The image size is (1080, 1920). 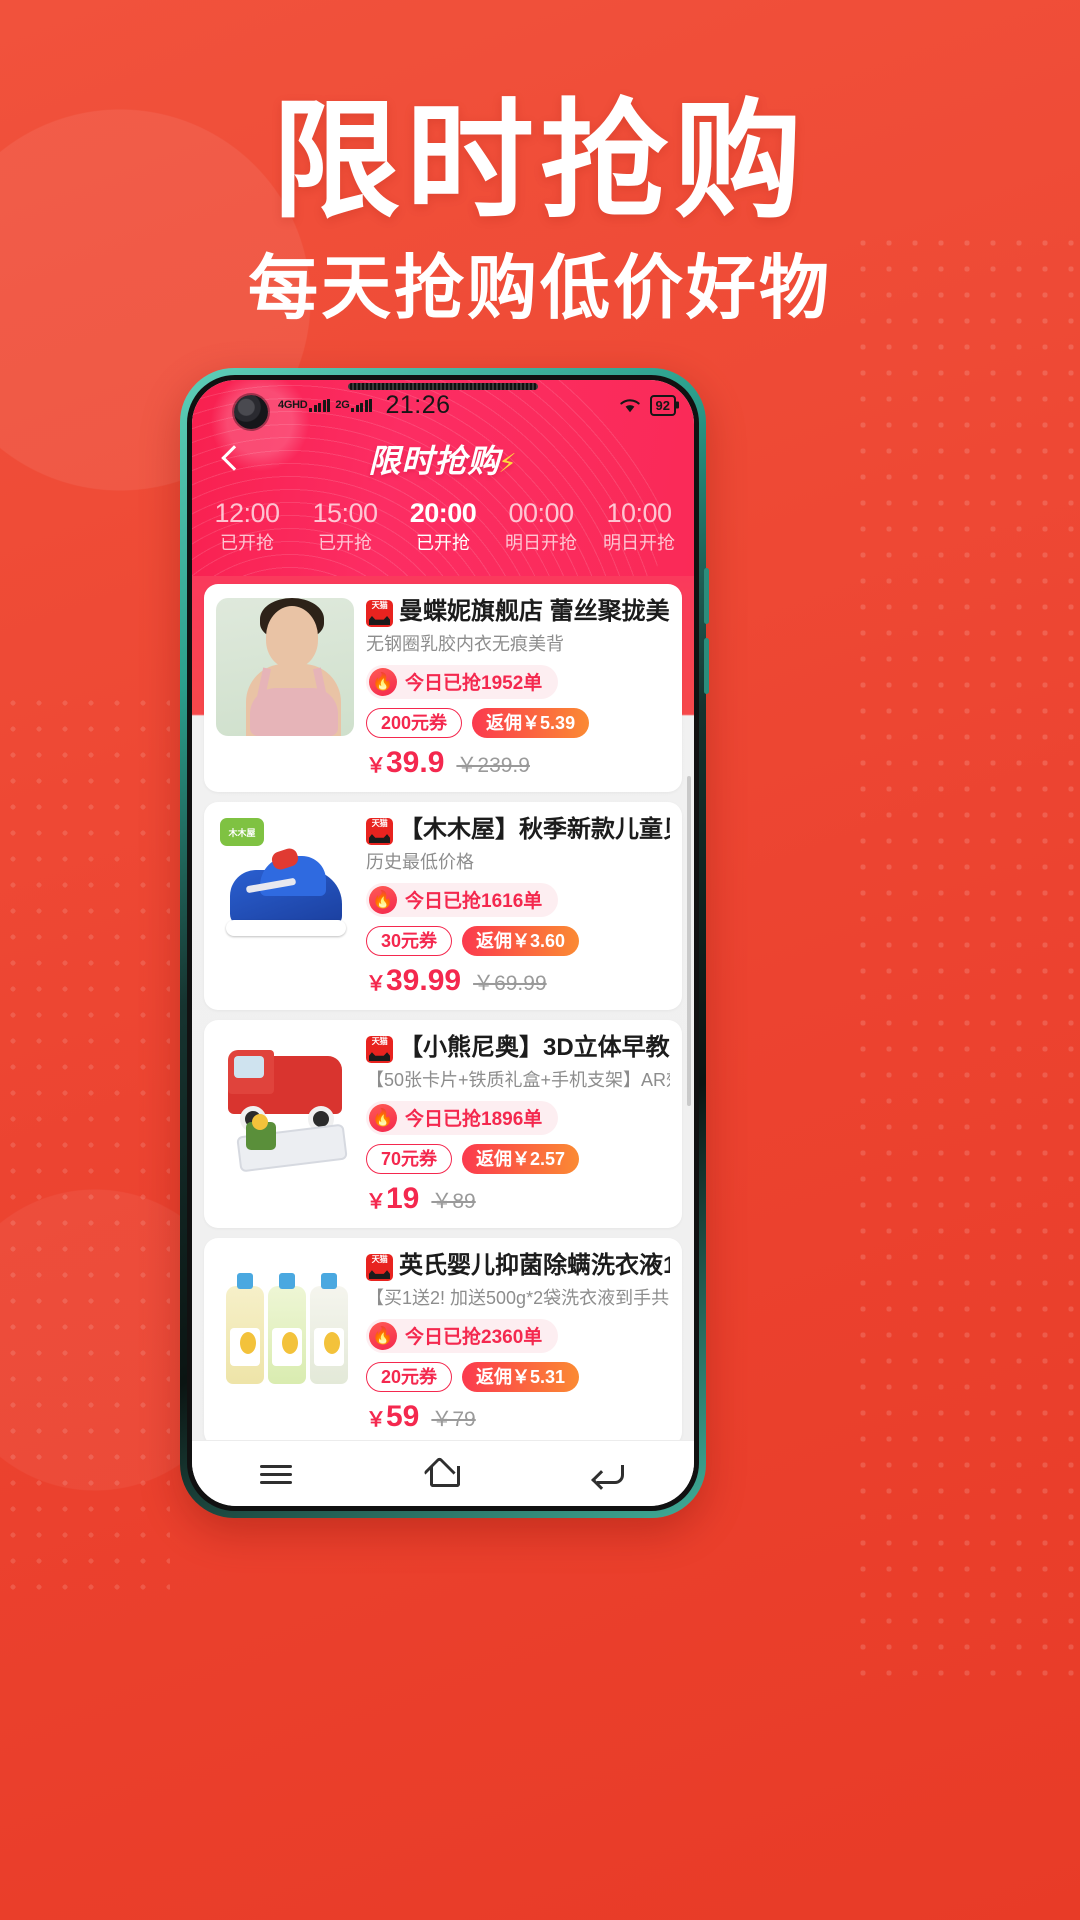 I want to click on sold-count-text: 今日已抢1952单, so click(x=474, y=684).